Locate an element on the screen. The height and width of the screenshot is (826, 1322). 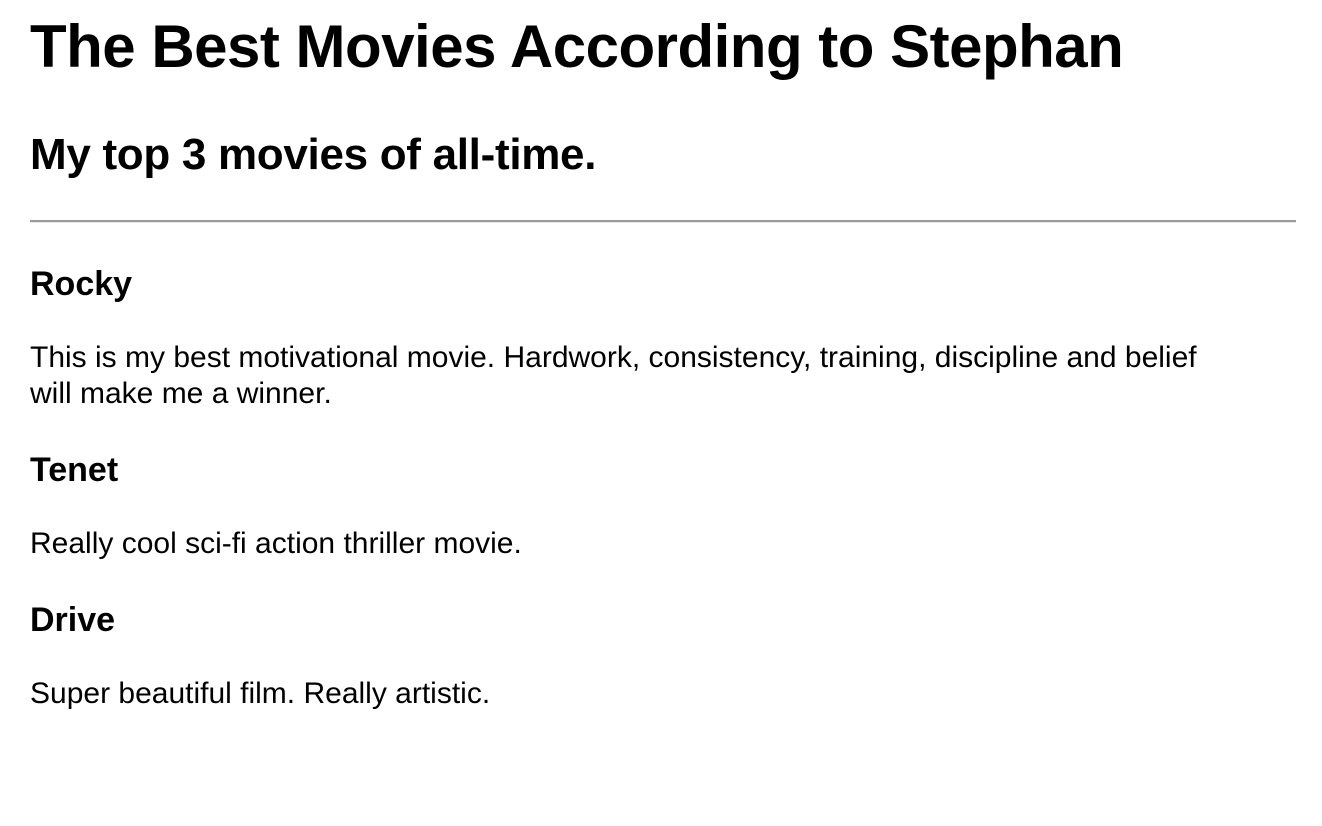
movie-title: Tenet is located at coordinates (74, 470).